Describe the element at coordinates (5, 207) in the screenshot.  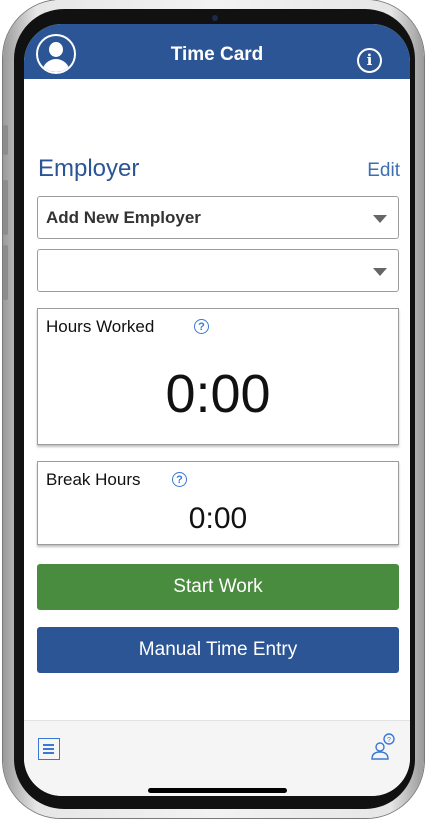
I see `volume-up-button` at that location.